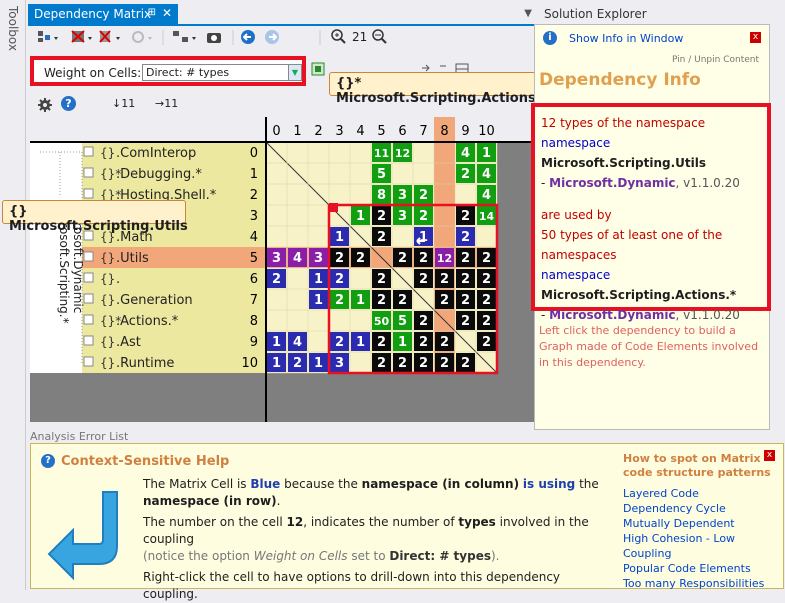 This screenshot has width=785, height=603. Describe the element at coordinates (282, 437) in the screenshot. I see `analysis-error-list-tab: Analysis Error List` at that location.